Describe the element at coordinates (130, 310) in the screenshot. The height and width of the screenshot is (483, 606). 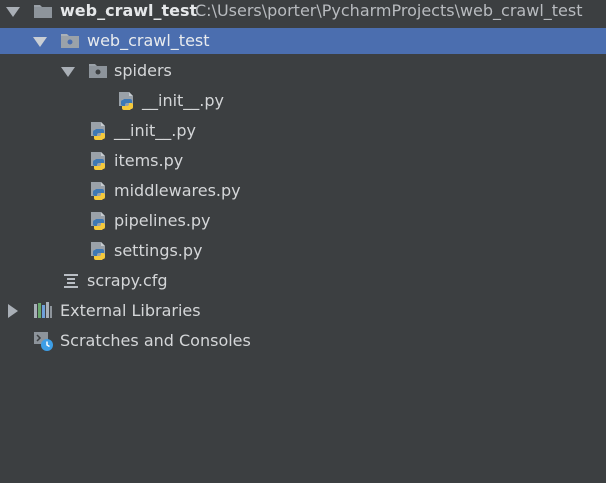
I see `external-libraries-label: External Libraries` at that location.